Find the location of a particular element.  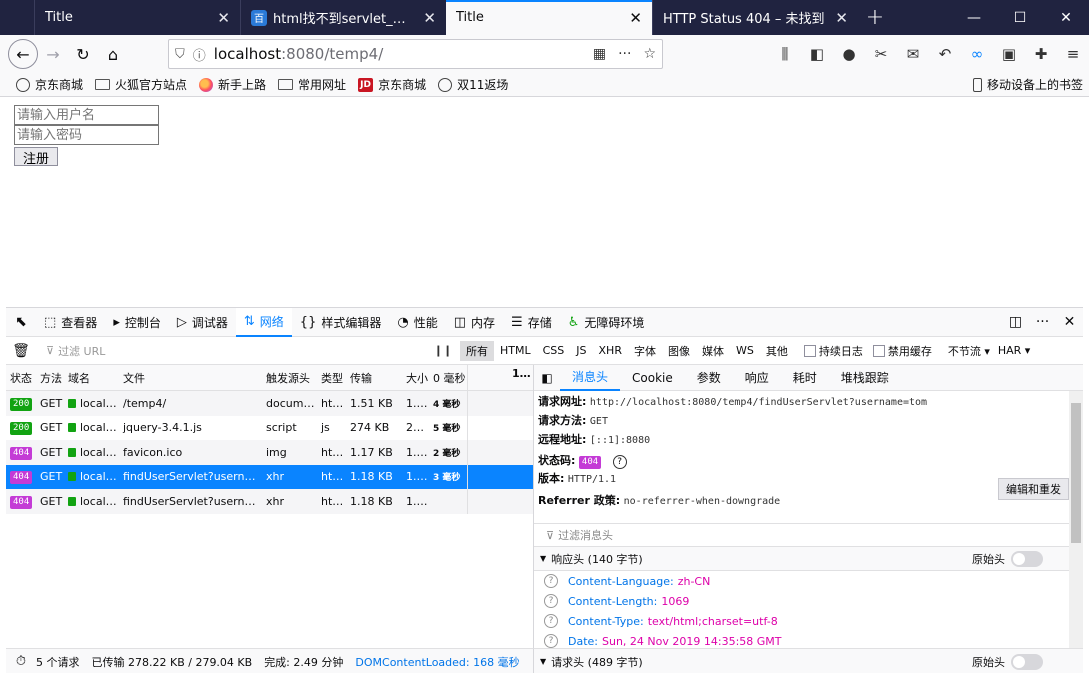

filter-all: 所有 is located at coordinates (477, 350).